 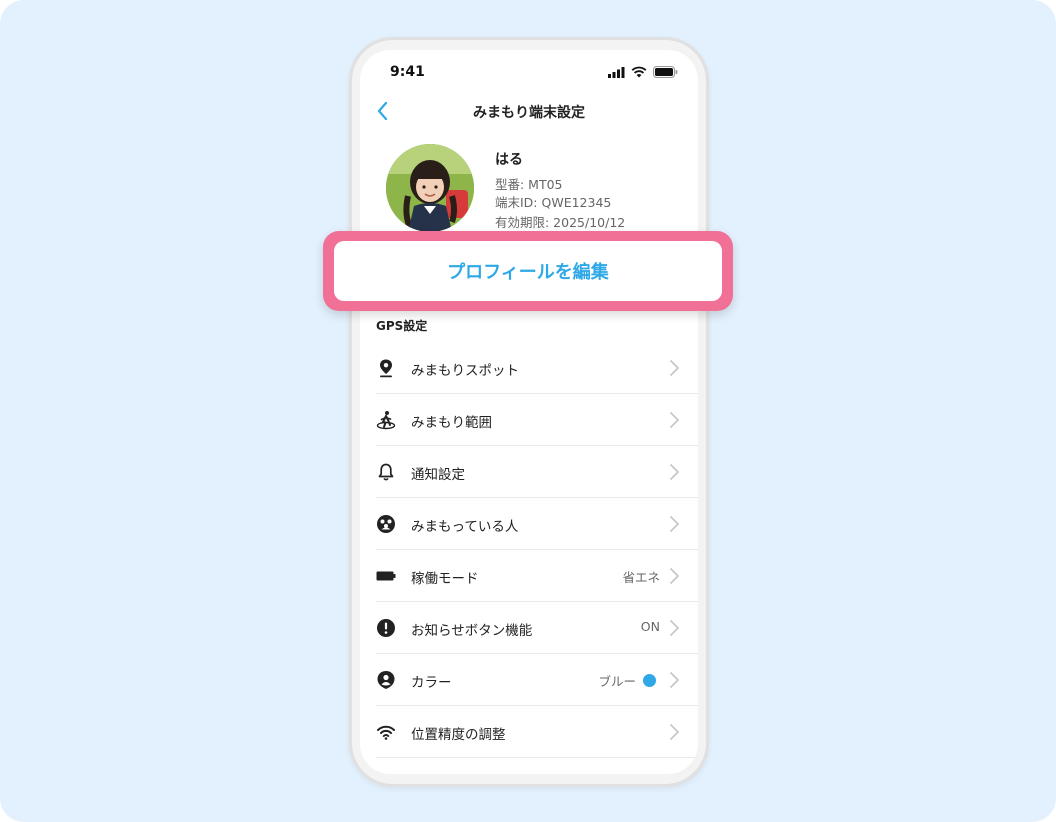 I want to click on battery-status-icon, so click(x=665, y=72).